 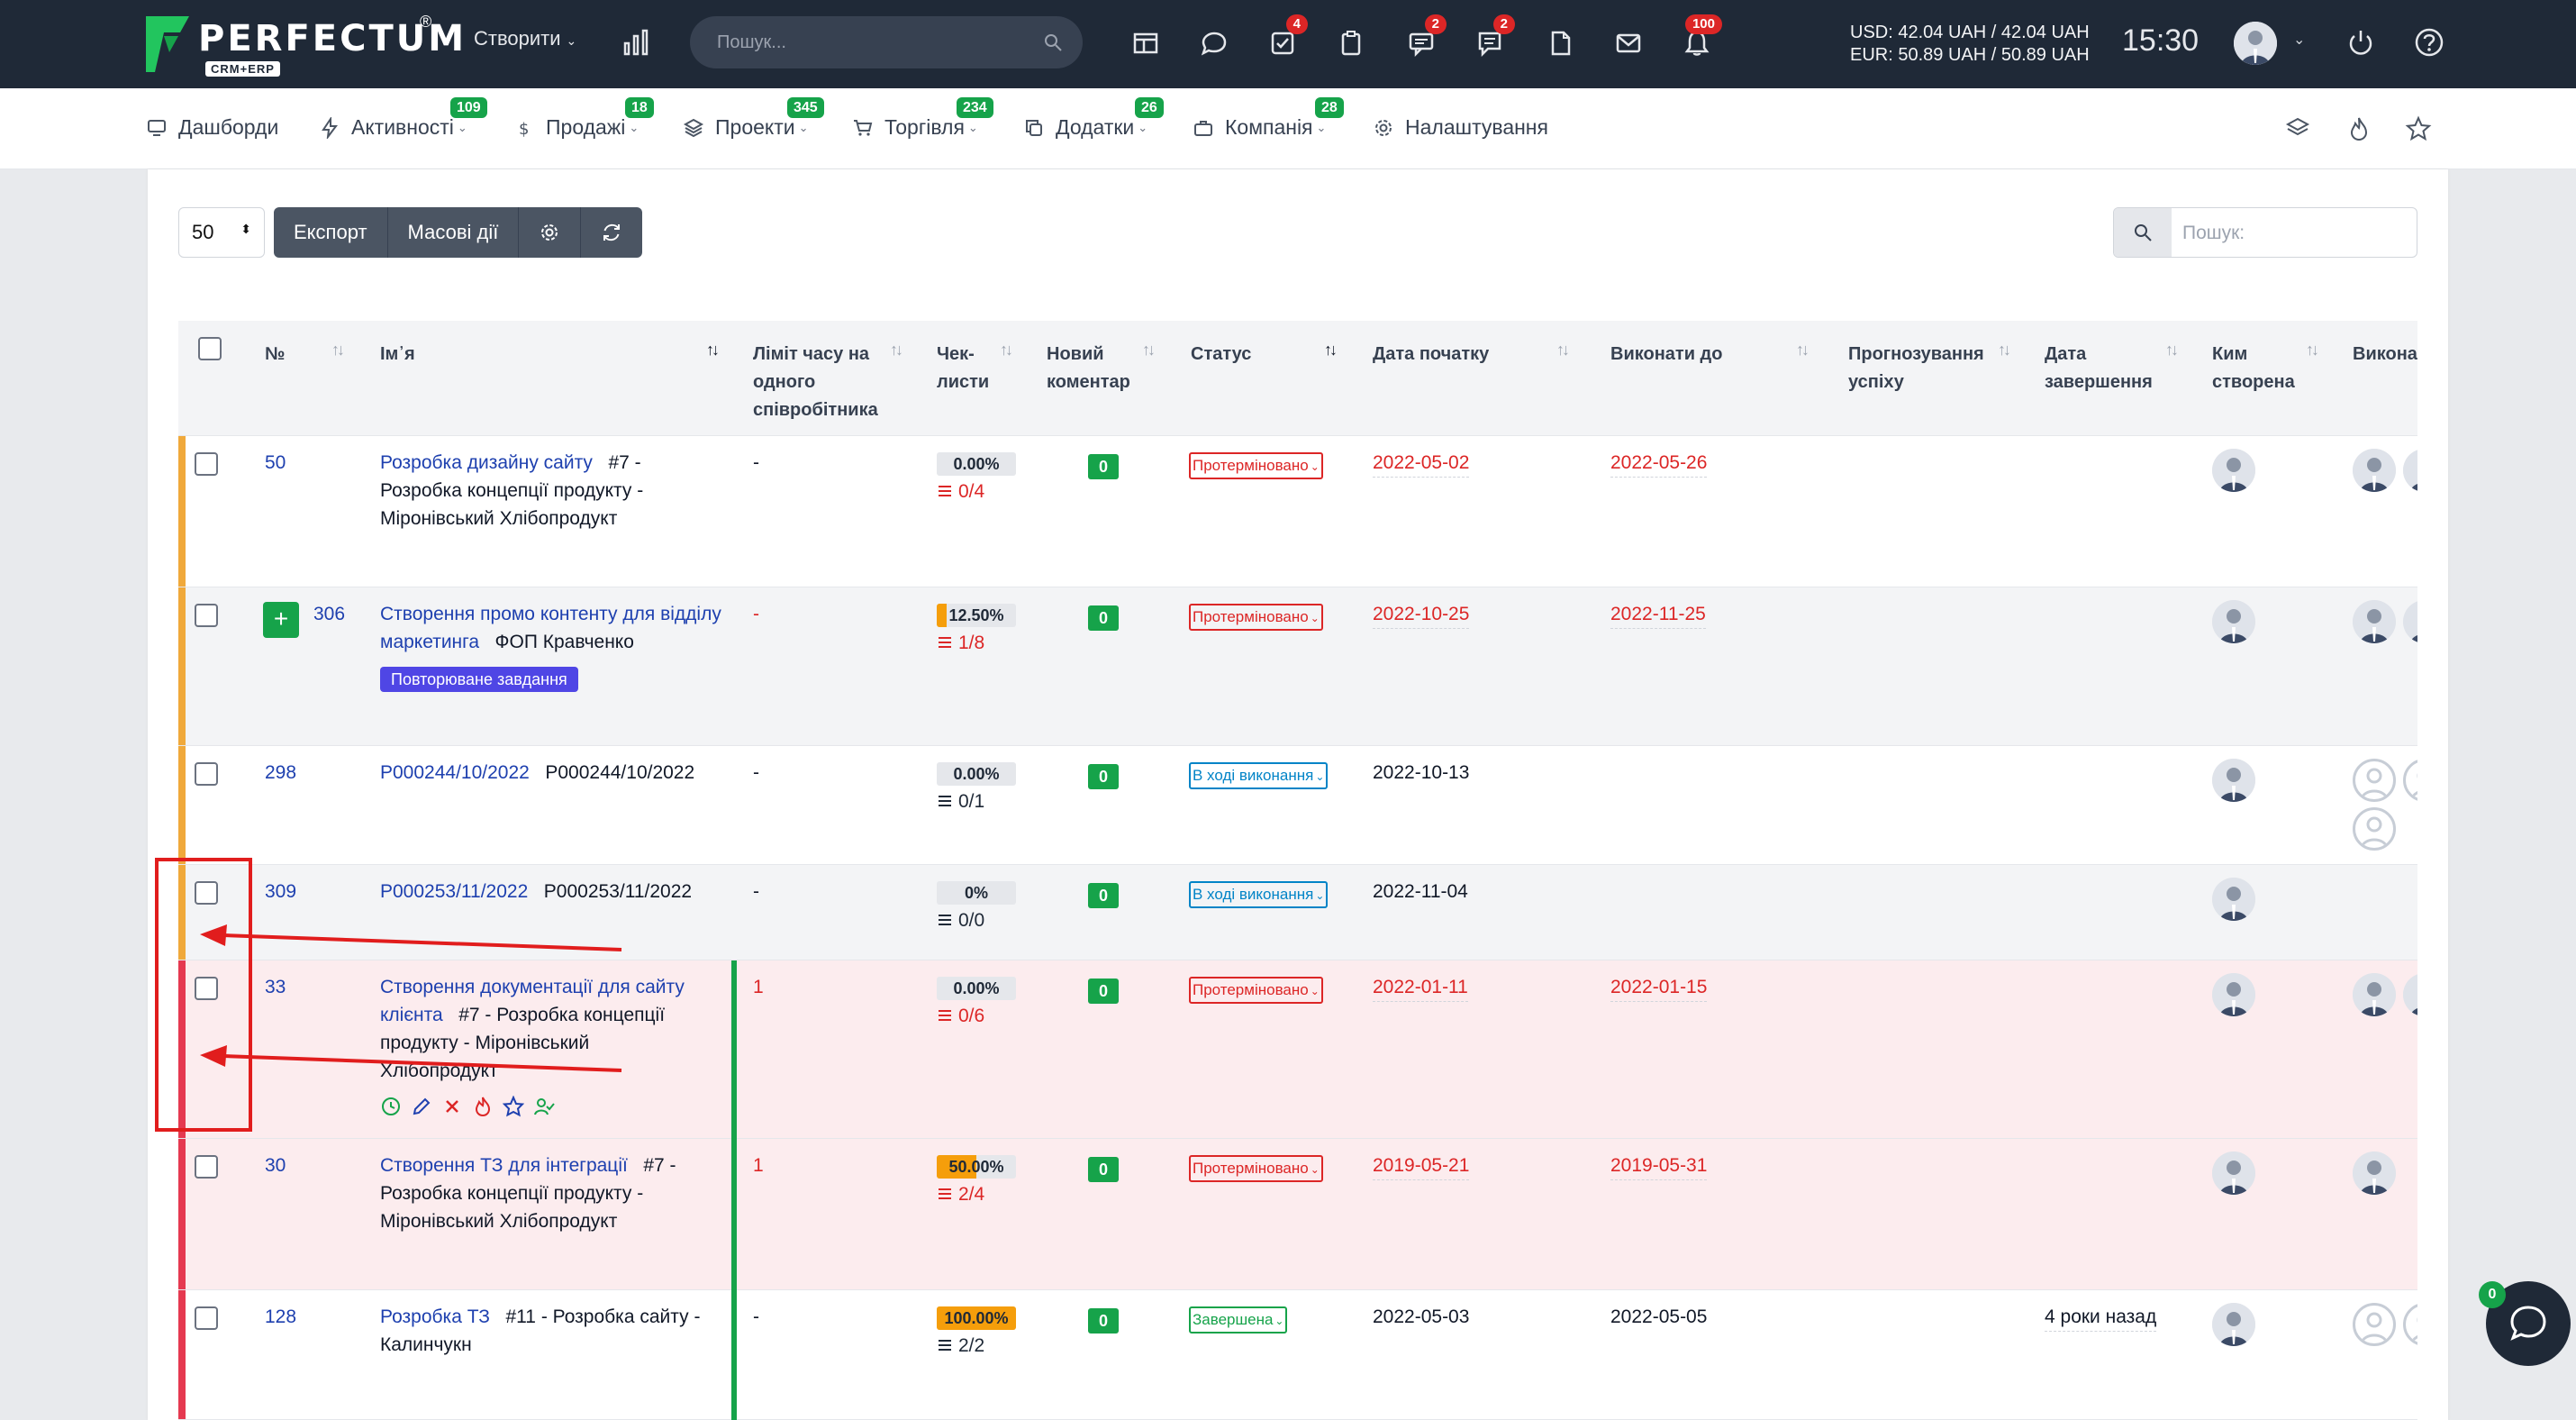 What do you see at coordinates (2255, 43) in the screenshot?
I see `user-avatar` at bounding box center [2255, 43].